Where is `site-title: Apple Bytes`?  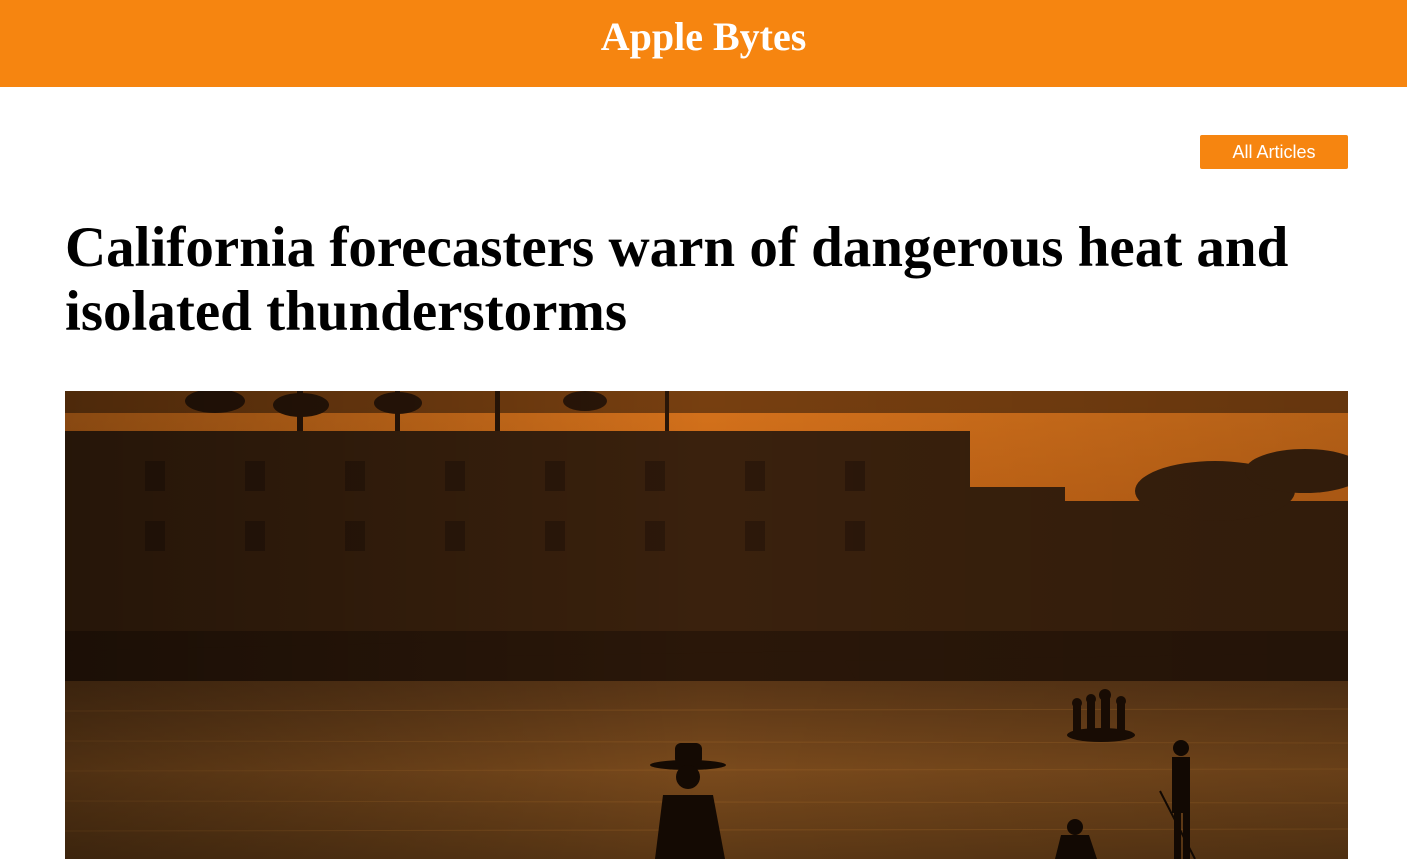 site-title: Apple Bytes is located at coordinates (704, 37).